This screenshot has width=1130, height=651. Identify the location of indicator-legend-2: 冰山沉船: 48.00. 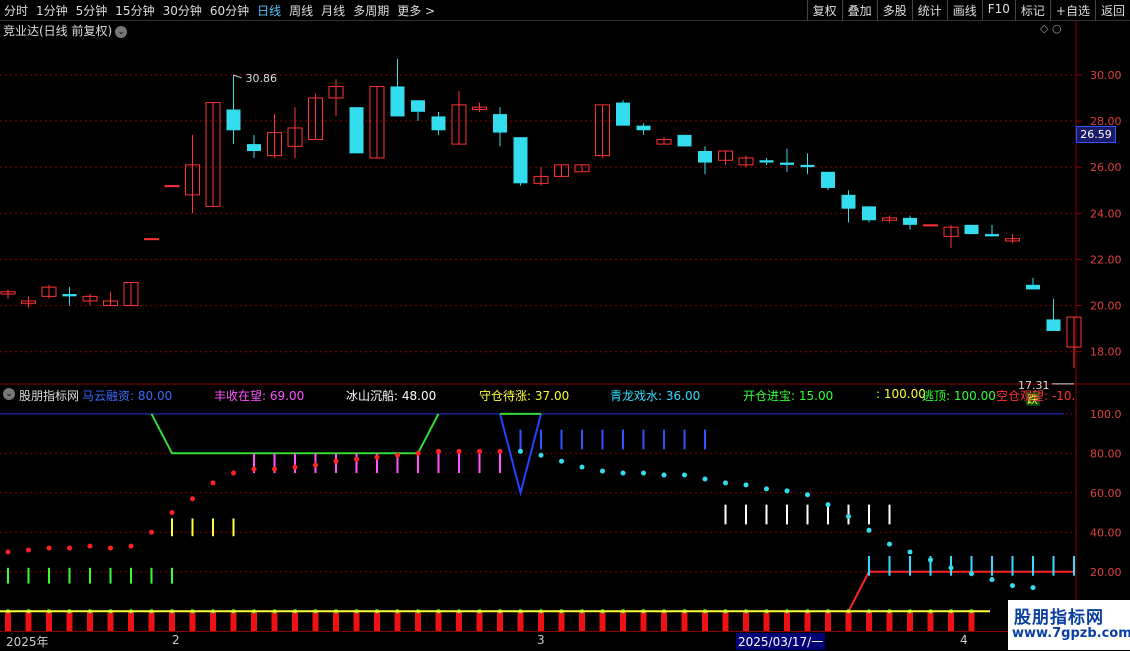
(391, 395).